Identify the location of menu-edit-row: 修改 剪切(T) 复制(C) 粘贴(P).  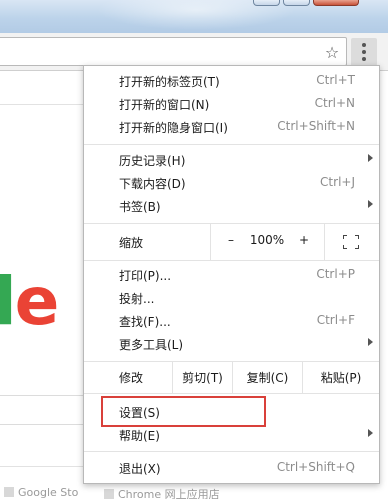
(231, 377).